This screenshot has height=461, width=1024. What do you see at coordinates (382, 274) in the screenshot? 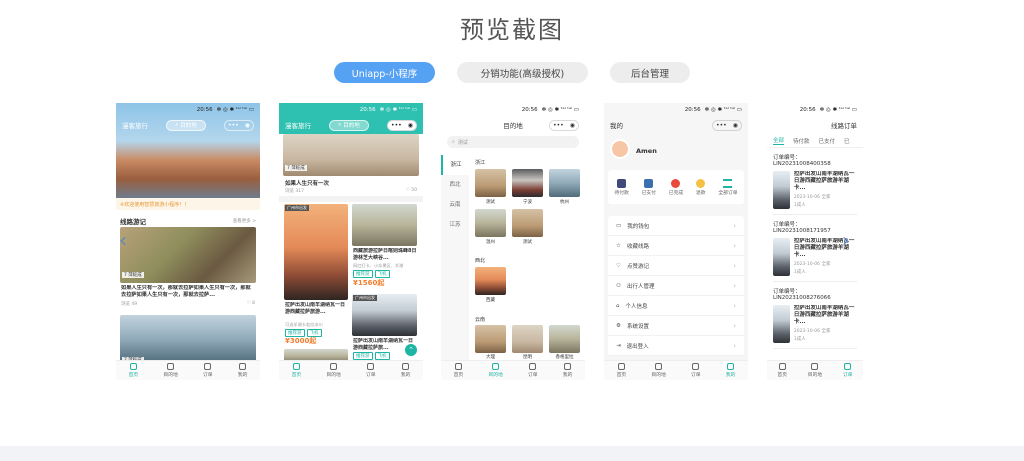
I see `route-tag: 飞机` at bounding box center [382, 274].